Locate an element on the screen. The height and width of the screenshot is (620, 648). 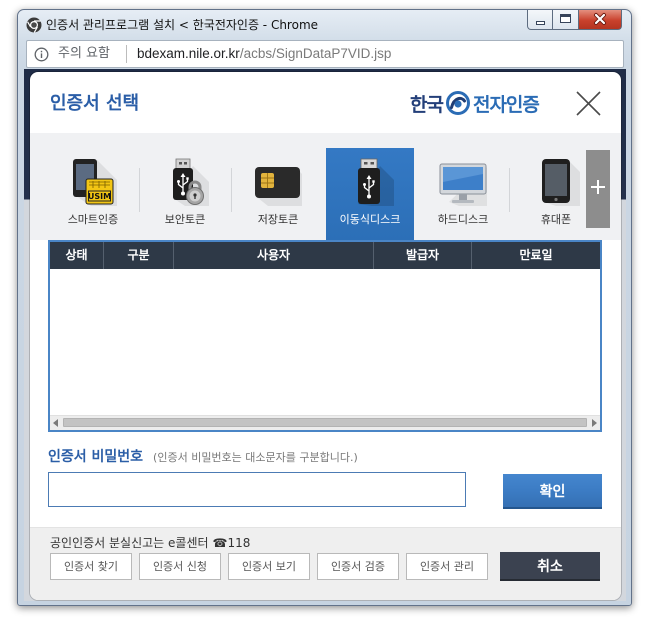
maximize-button is located at coordinates (566, 20).